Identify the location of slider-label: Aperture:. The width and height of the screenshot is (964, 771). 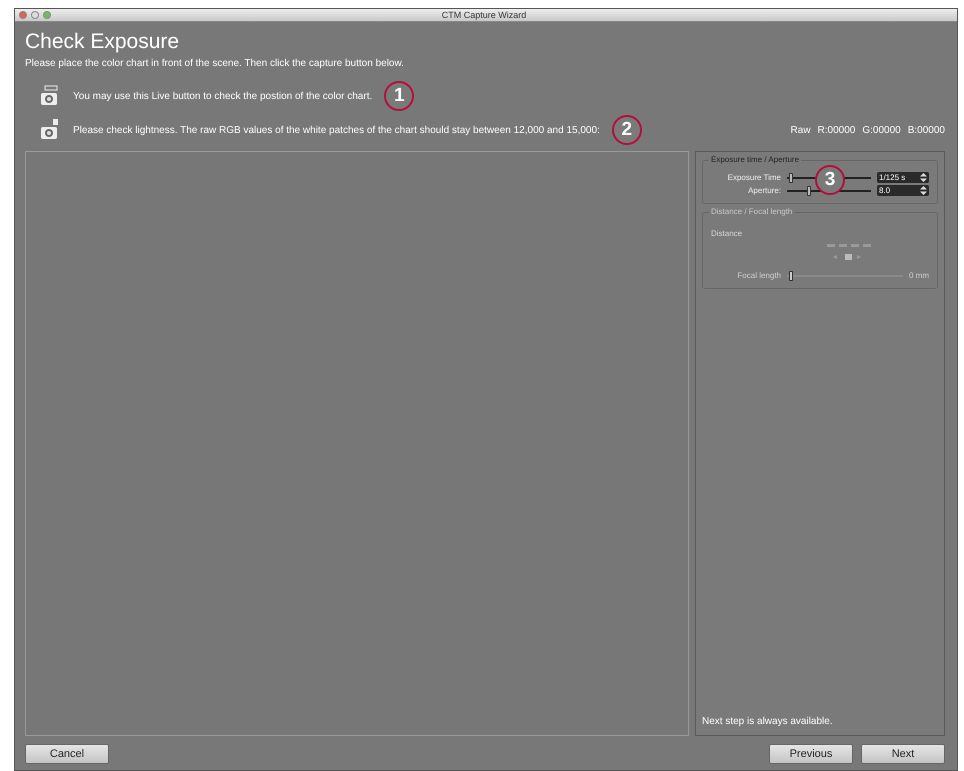
(764, 190).